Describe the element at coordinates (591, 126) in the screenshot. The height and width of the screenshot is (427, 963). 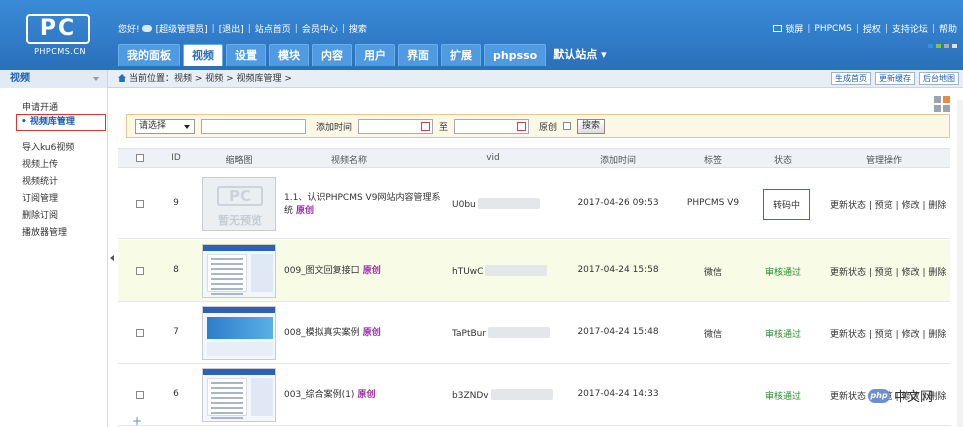
I see `search-button: 搜索` at that location.